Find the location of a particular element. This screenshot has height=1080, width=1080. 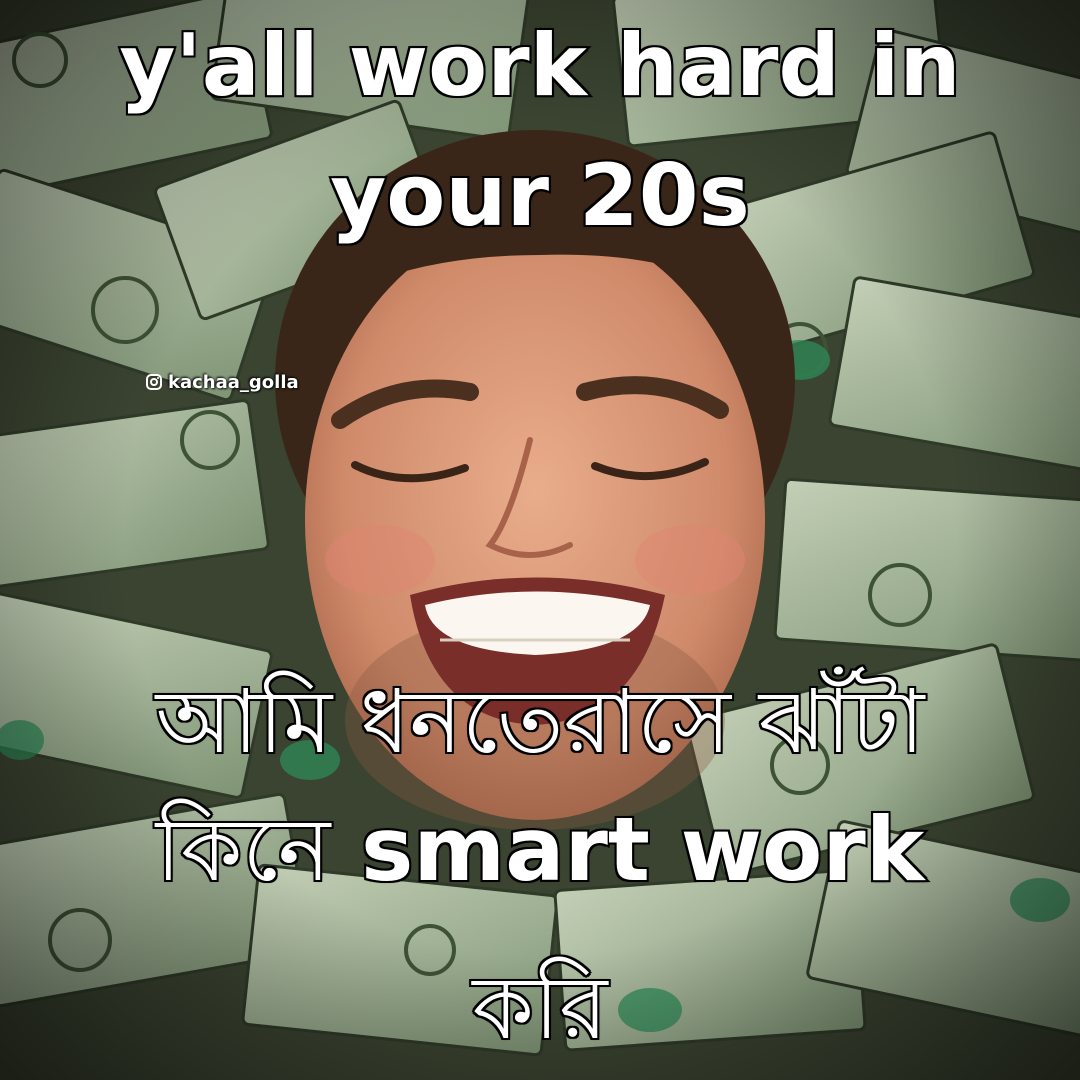

caption-bottom-line-3: করি is located at coordinates (539, 1008).